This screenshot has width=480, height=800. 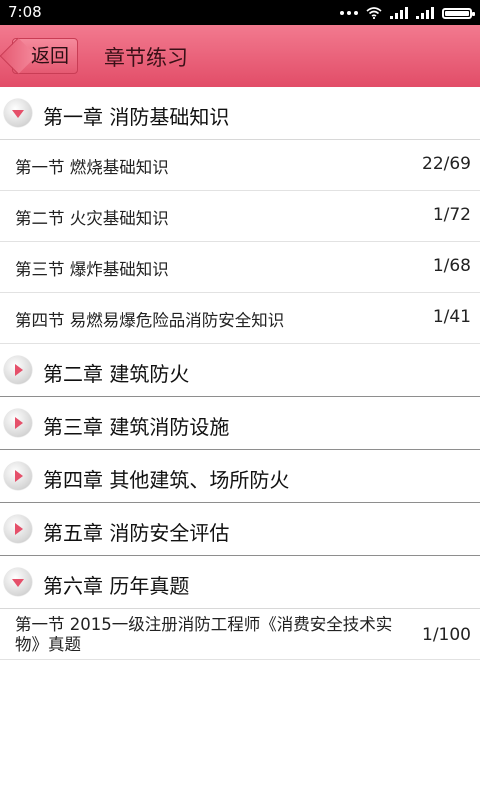 What do you see at coordinates (116, 374) in the screenshot?
I see `chapter-label: 第二章 建筑防火` at bounding box center [116, 374].